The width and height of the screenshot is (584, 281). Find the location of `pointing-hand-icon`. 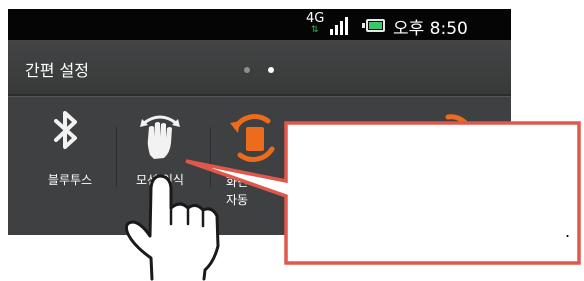

pointing-hand-icon is located at coordinates (172, 227).